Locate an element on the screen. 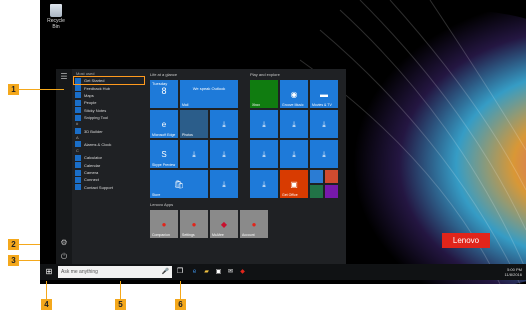 This screenshot has width=526, height=315. app-feedback-hub: Feedback Hub is located at coordinates (109, 88).